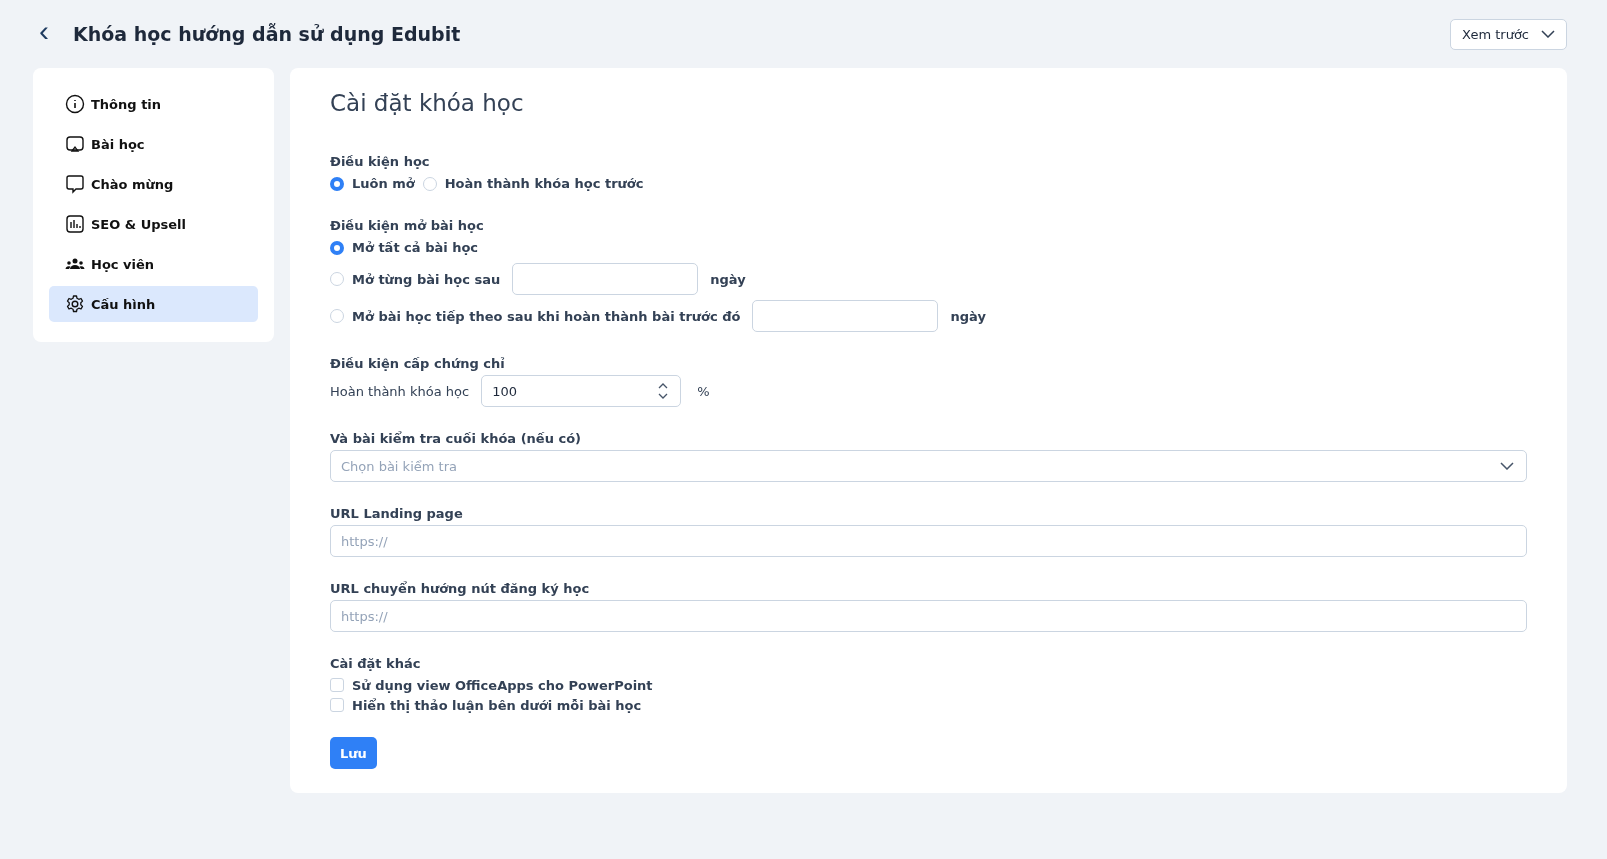 The width and height of the screenshot is (1607, 859). What do you see at coordinates (427, 103) in the screenshot?
I see `section-title: Cài đặt khóa học` at bounding box center [427, 103].